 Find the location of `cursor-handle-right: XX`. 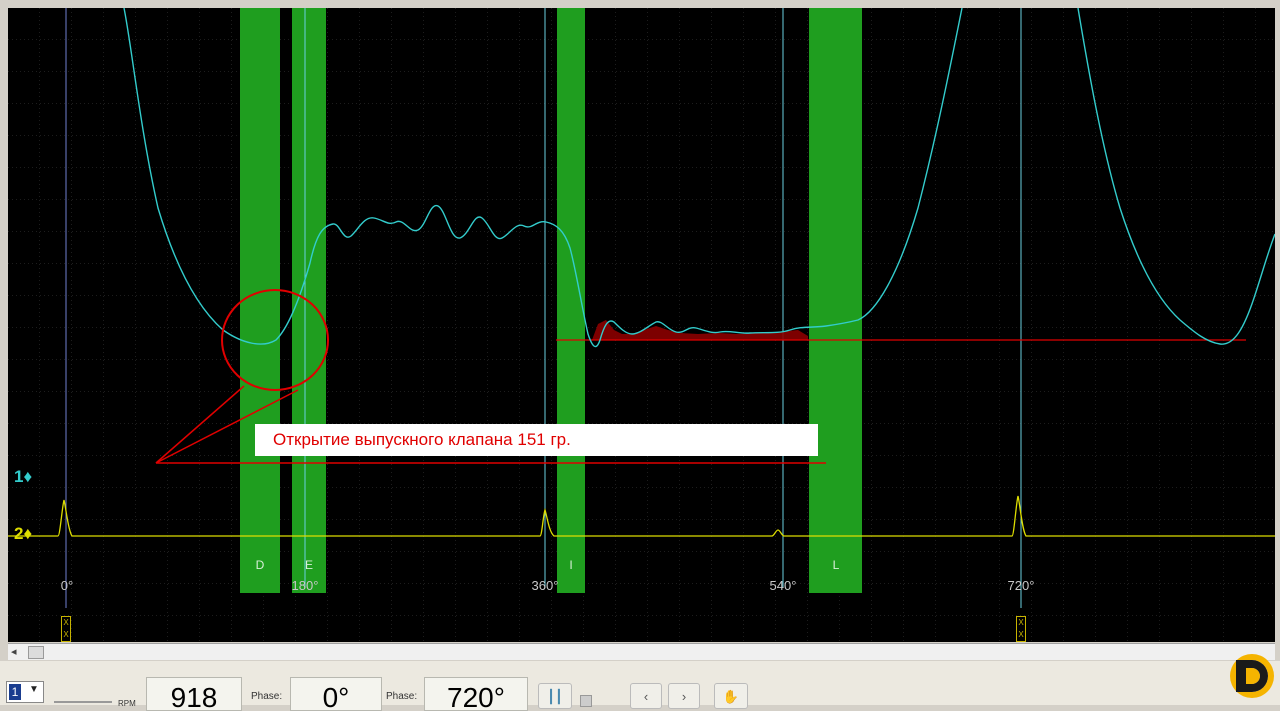

cursor-handle-right: XX is located at coordinates (1021, 629).